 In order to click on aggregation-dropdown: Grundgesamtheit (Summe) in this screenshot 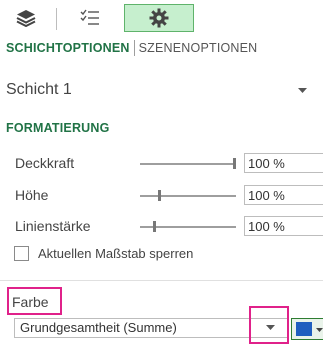, I will do `click(151, 328)`.